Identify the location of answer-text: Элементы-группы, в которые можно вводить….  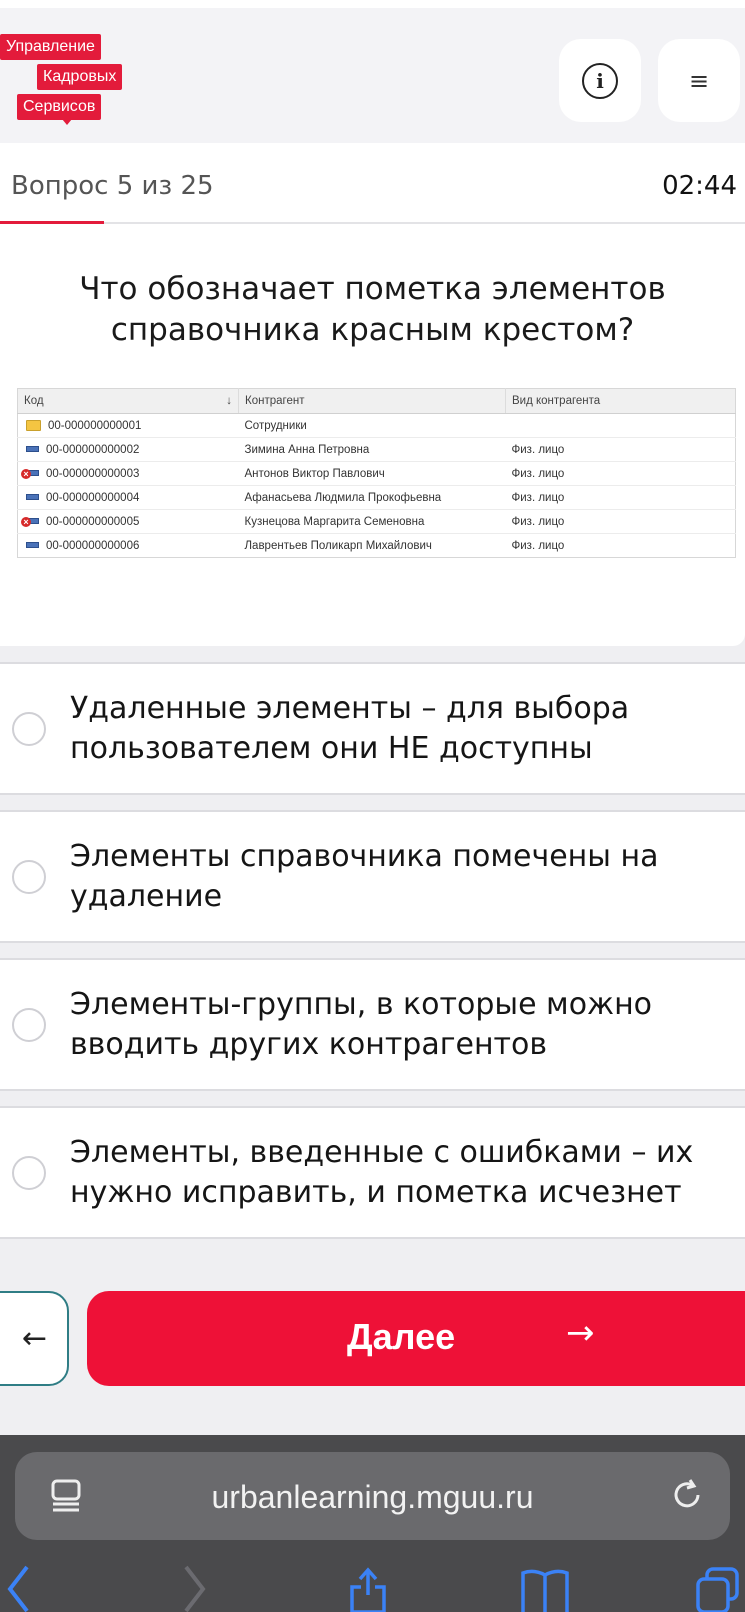
(361, 1024).